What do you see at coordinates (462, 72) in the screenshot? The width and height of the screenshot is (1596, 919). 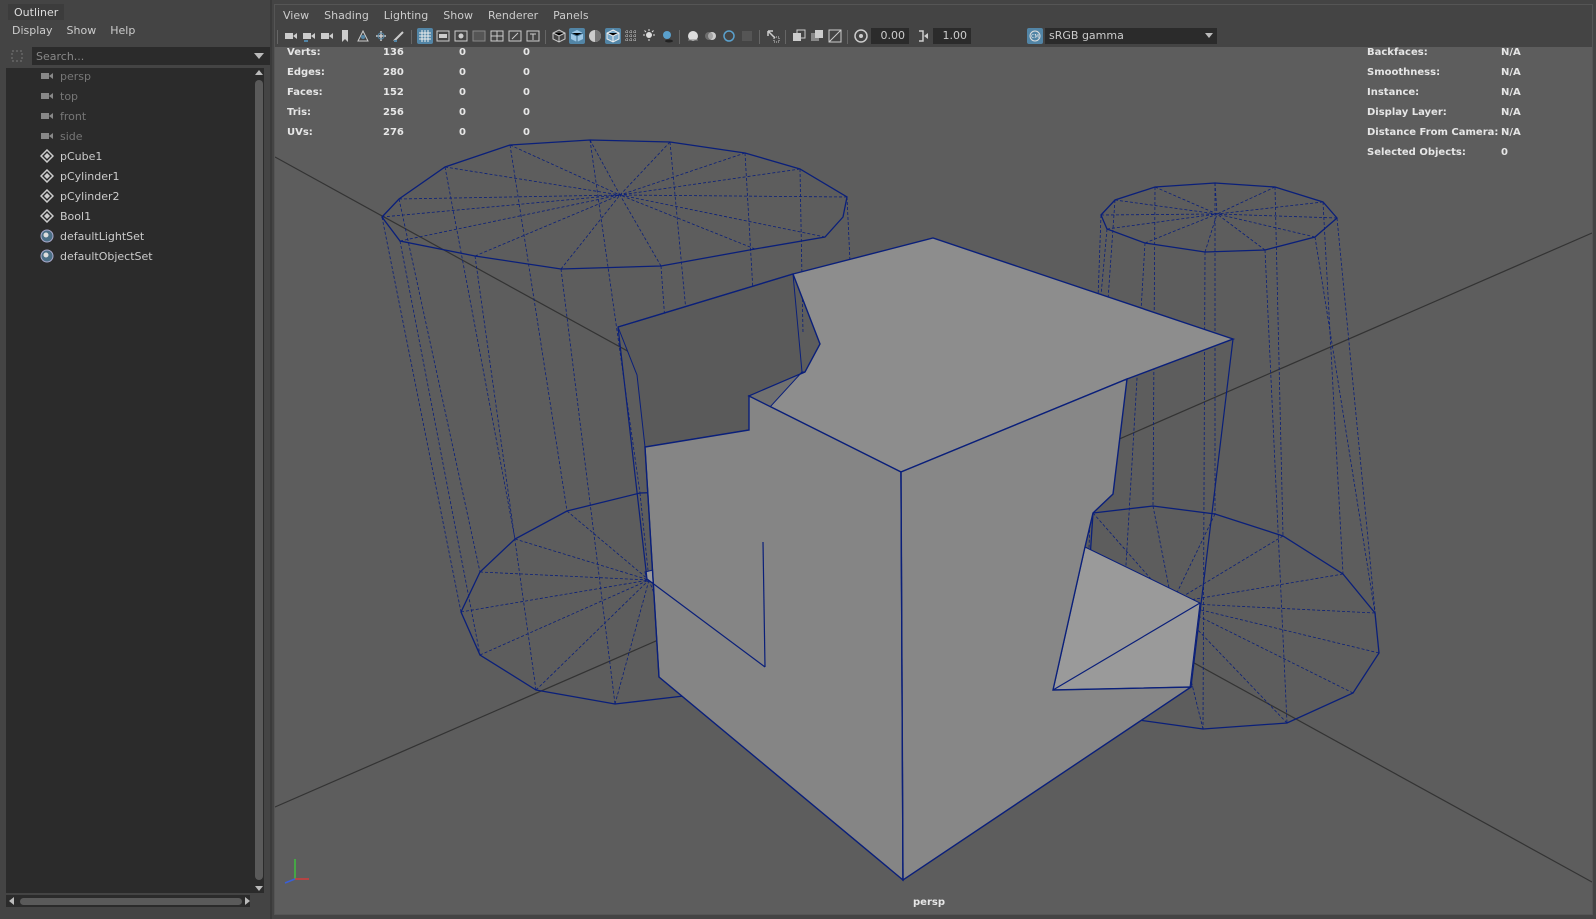 I see `hud-edges-value2: 0` at bounding box center [462, 72].